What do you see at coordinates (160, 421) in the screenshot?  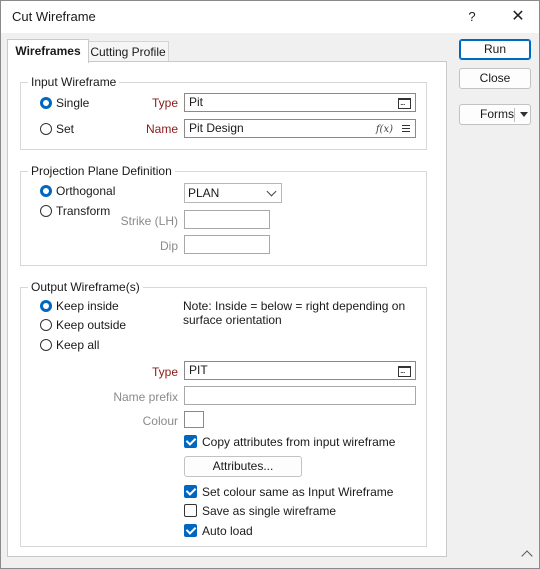 I see `colour-label: Colour` at bounding box center [160, 421].